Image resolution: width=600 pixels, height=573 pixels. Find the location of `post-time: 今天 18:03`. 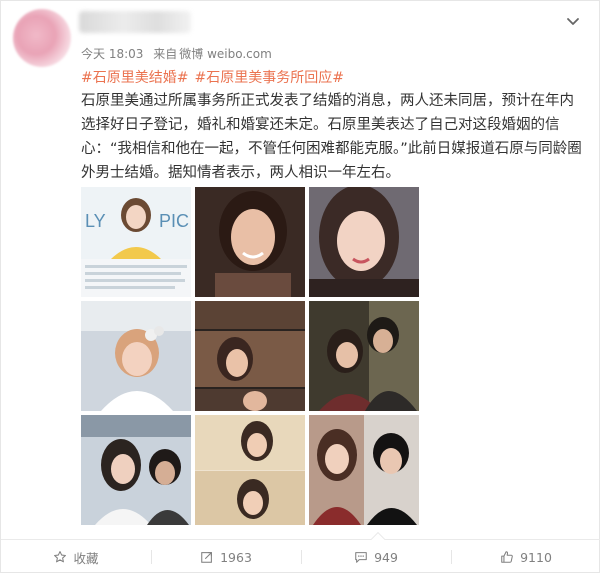

post-time: 今天 18:03 is located at coordinates (112, 54).